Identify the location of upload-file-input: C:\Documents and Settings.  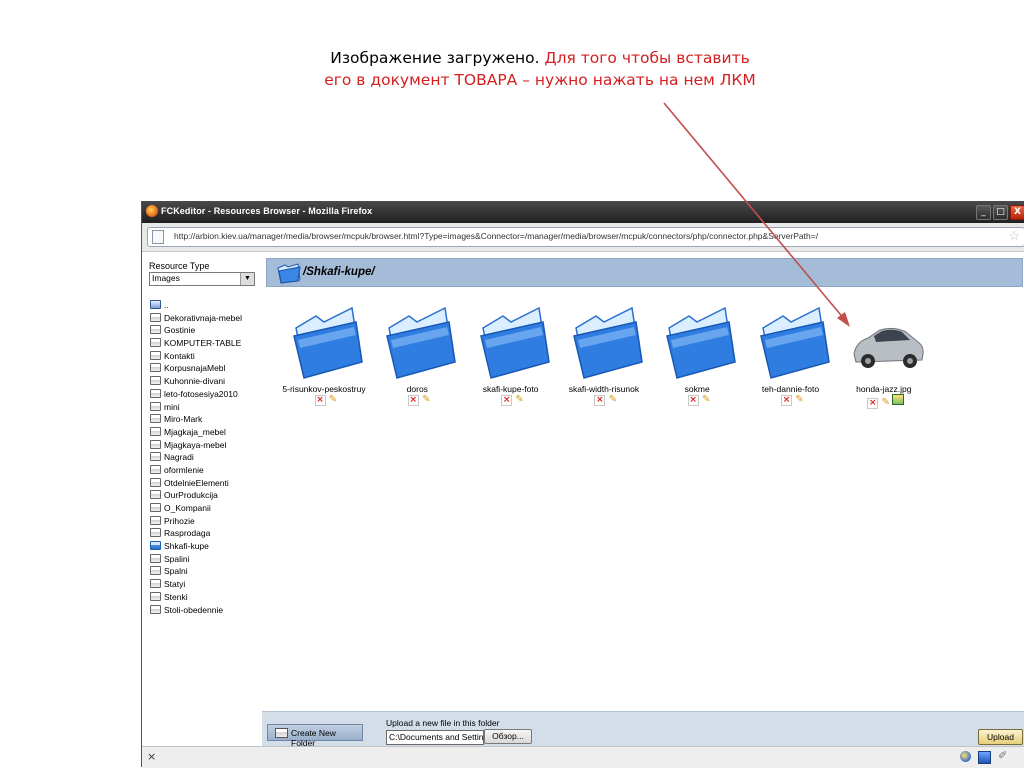
(435, 737).